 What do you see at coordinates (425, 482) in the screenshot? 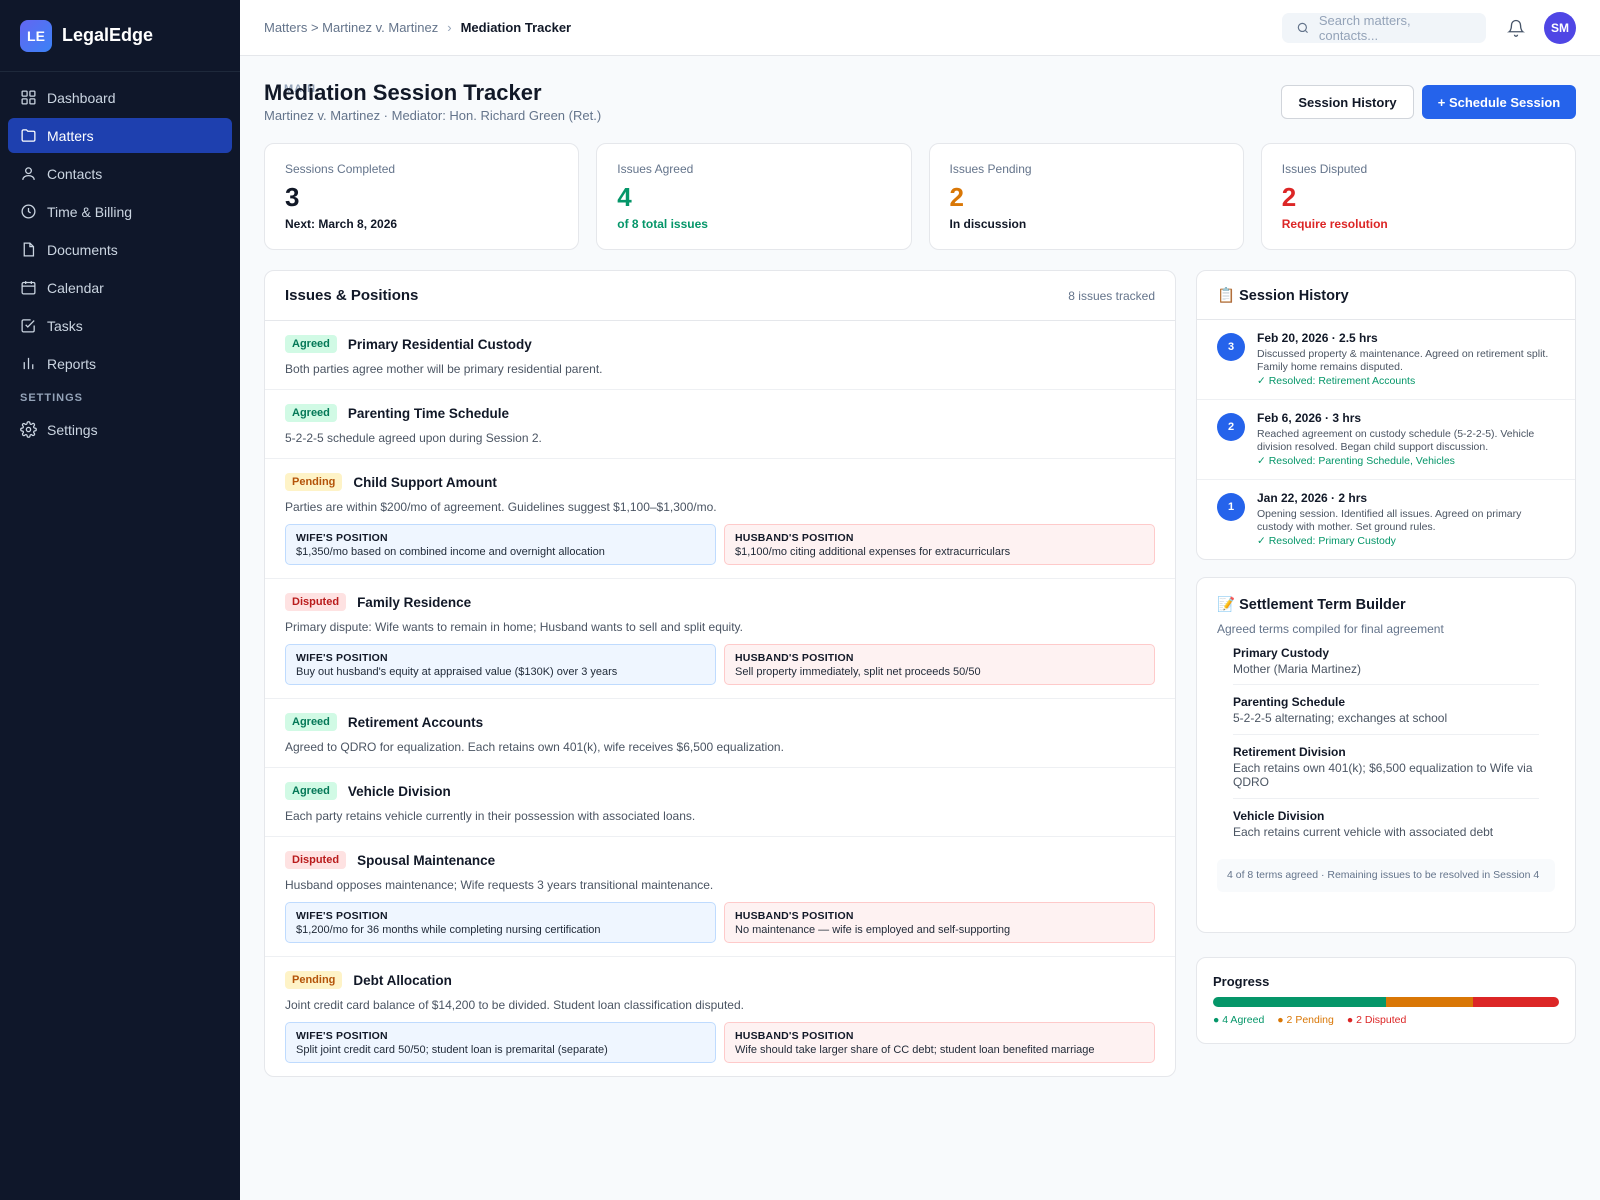
I see `issue-name: Child Support Amount` at bounding box center [425, 482].